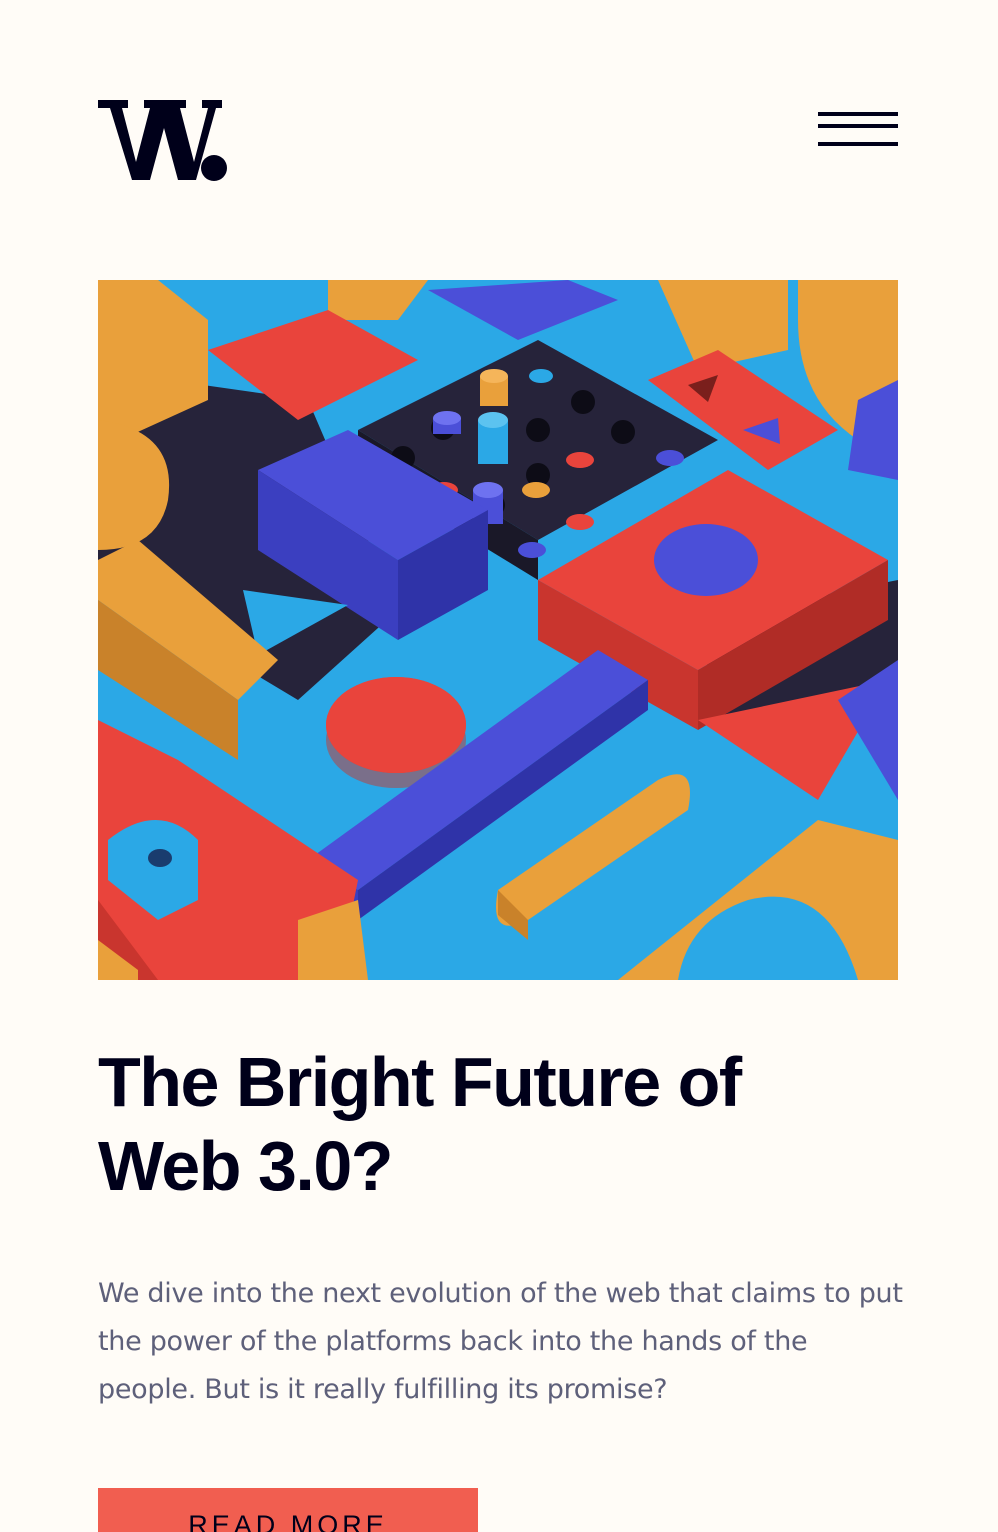  Describe the element at coordinates (288, 1510) in the screenshot. I see `read-more-button: READ MORE` at that location.